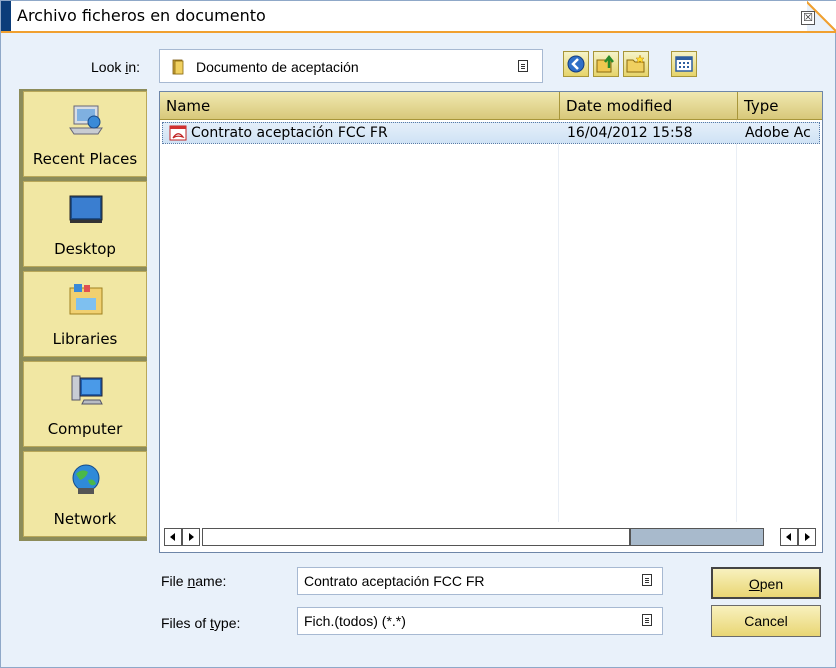  I want to click on file-type-label-suffix: ype:, so click(227, 623).